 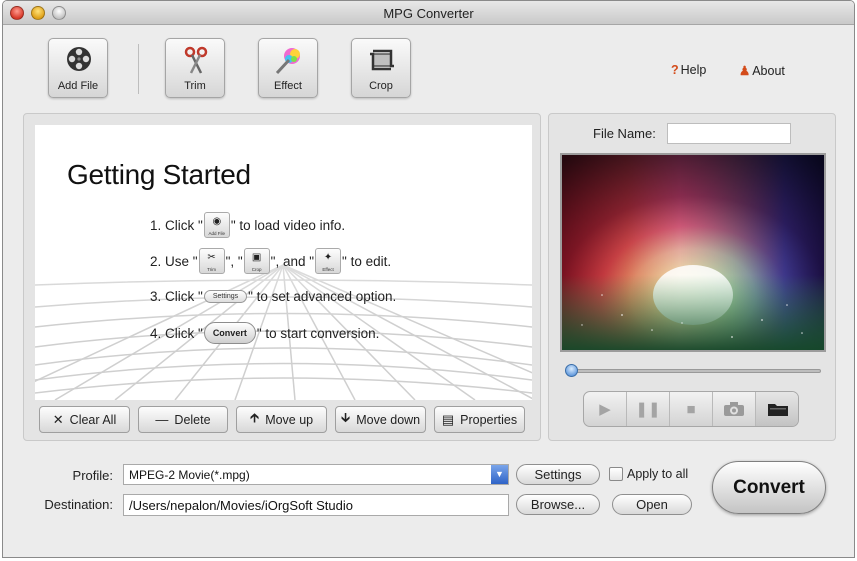 What do you see at coordinates (367, 261) in the screenshot?
I see `step-2-suffix: " to edit.` at bounding box center [367, 261].